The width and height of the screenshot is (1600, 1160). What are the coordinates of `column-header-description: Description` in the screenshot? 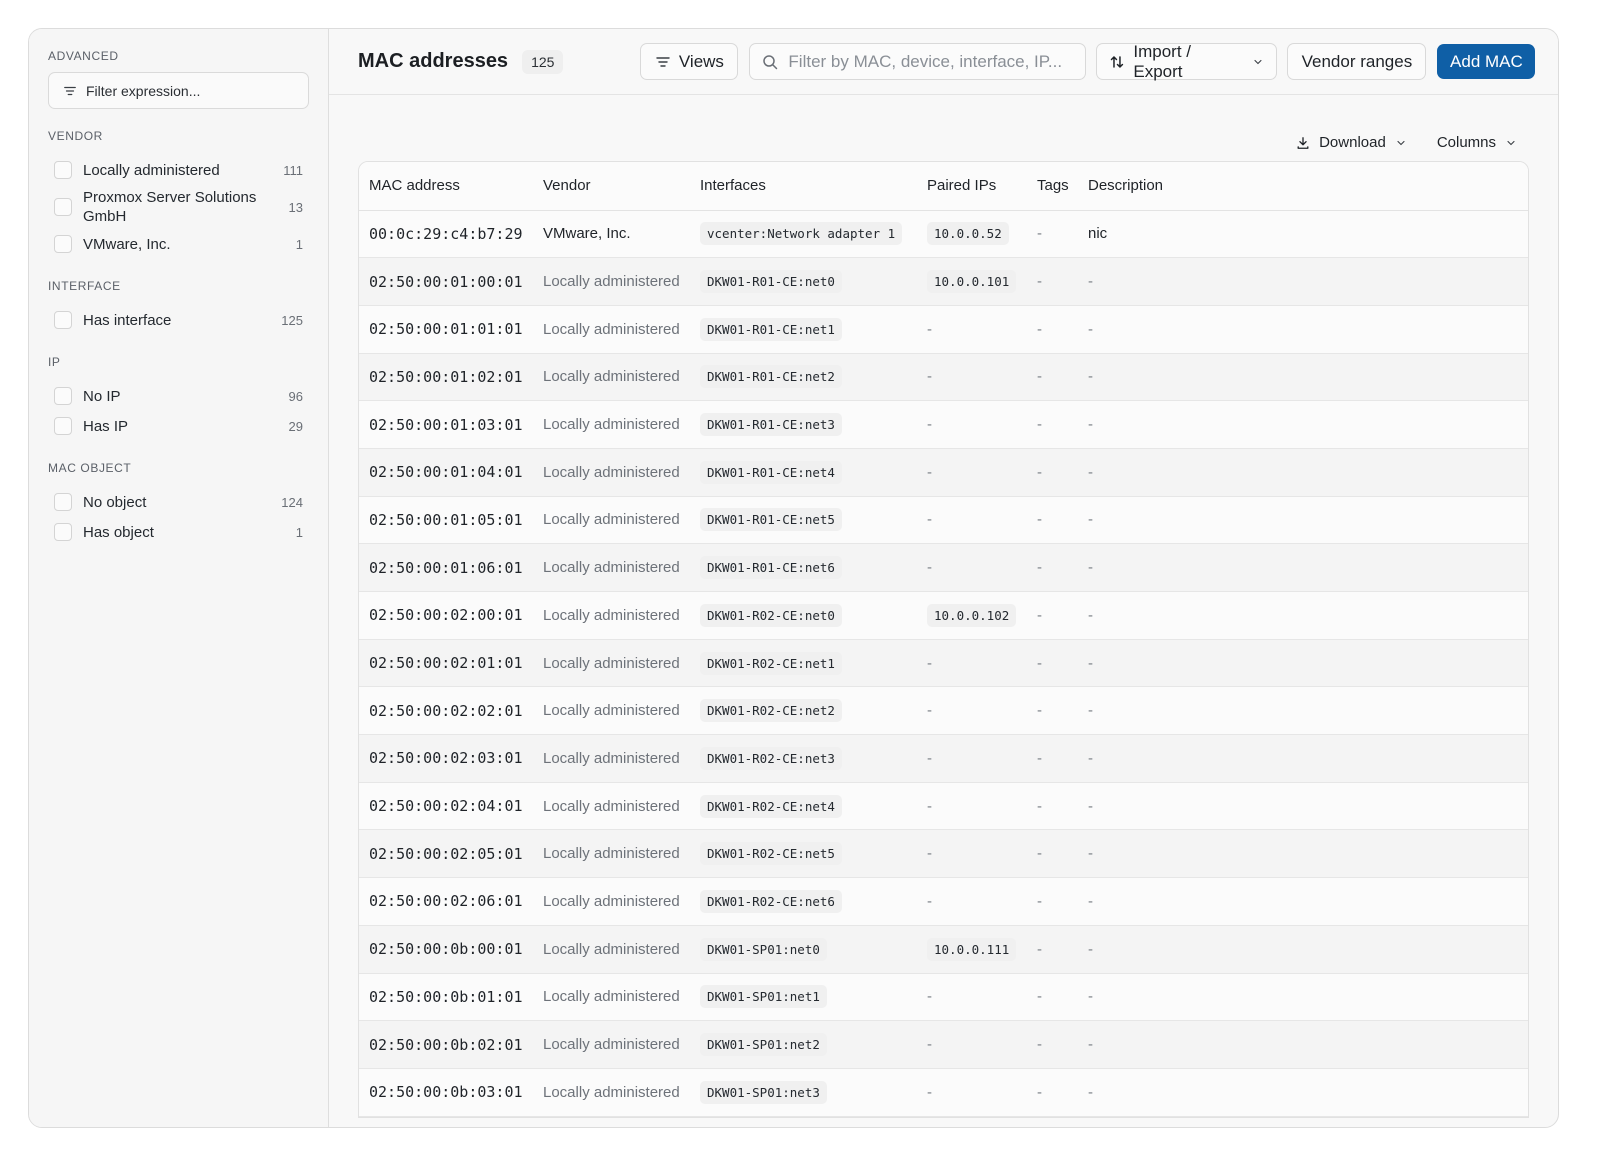 It's located at (1303, 186).